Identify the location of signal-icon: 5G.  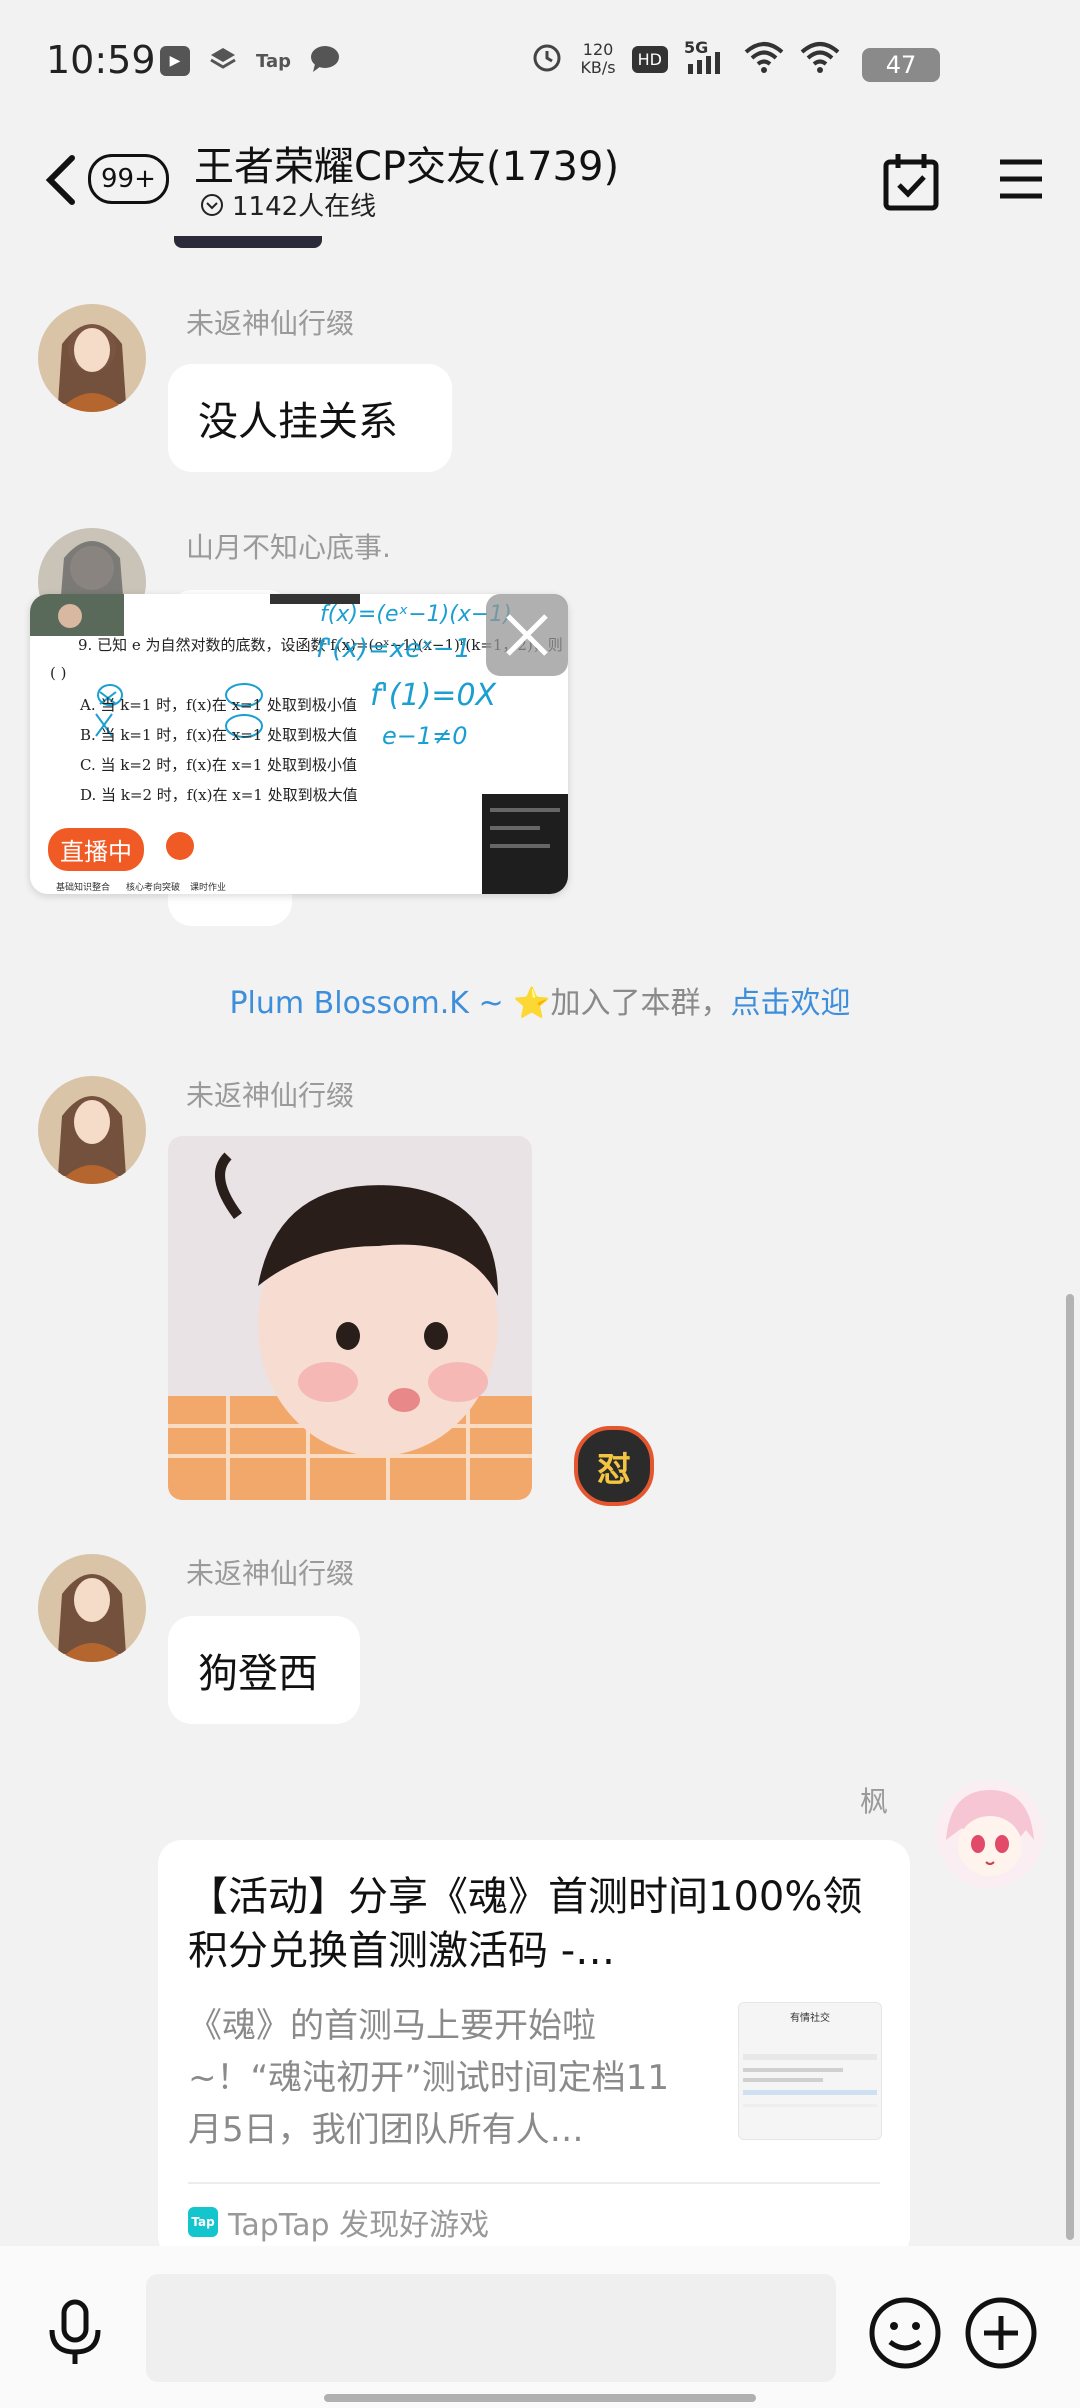
(706, 57).